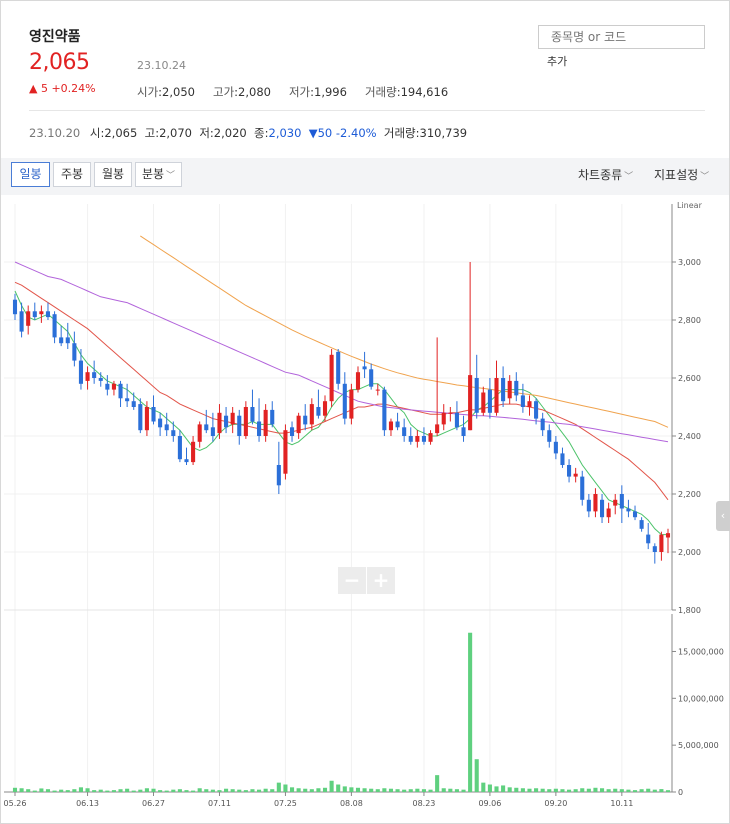  I want to click on zoom-out-button: −, so click(352, 580).